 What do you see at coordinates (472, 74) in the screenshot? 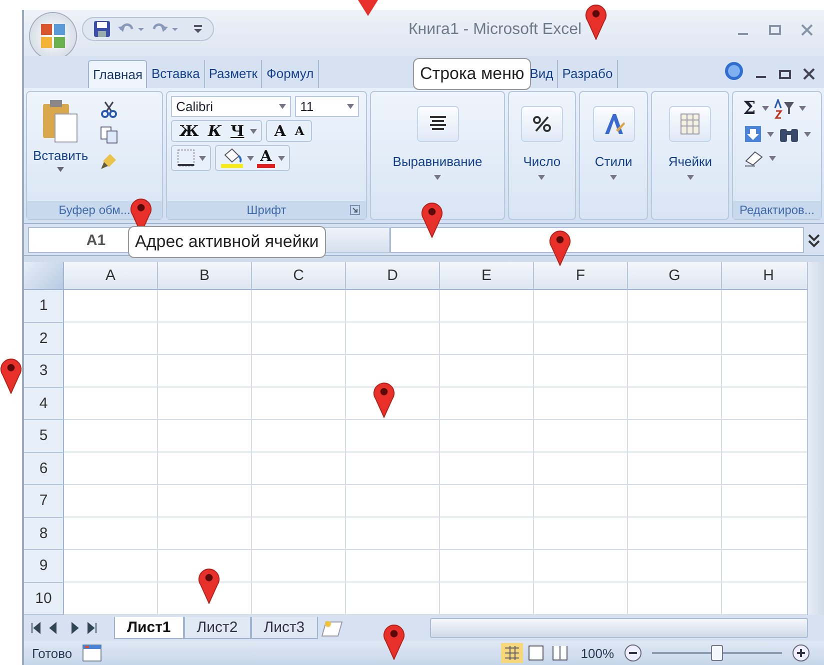
I see `callout-tooltip: Строка меню` at bounding box center [472, 74].